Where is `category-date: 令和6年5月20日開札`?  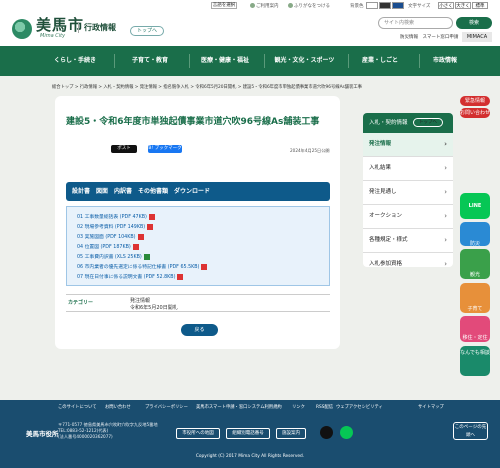 category-date: 令和6年5月20日開札 is located at coordinates (154, 307).